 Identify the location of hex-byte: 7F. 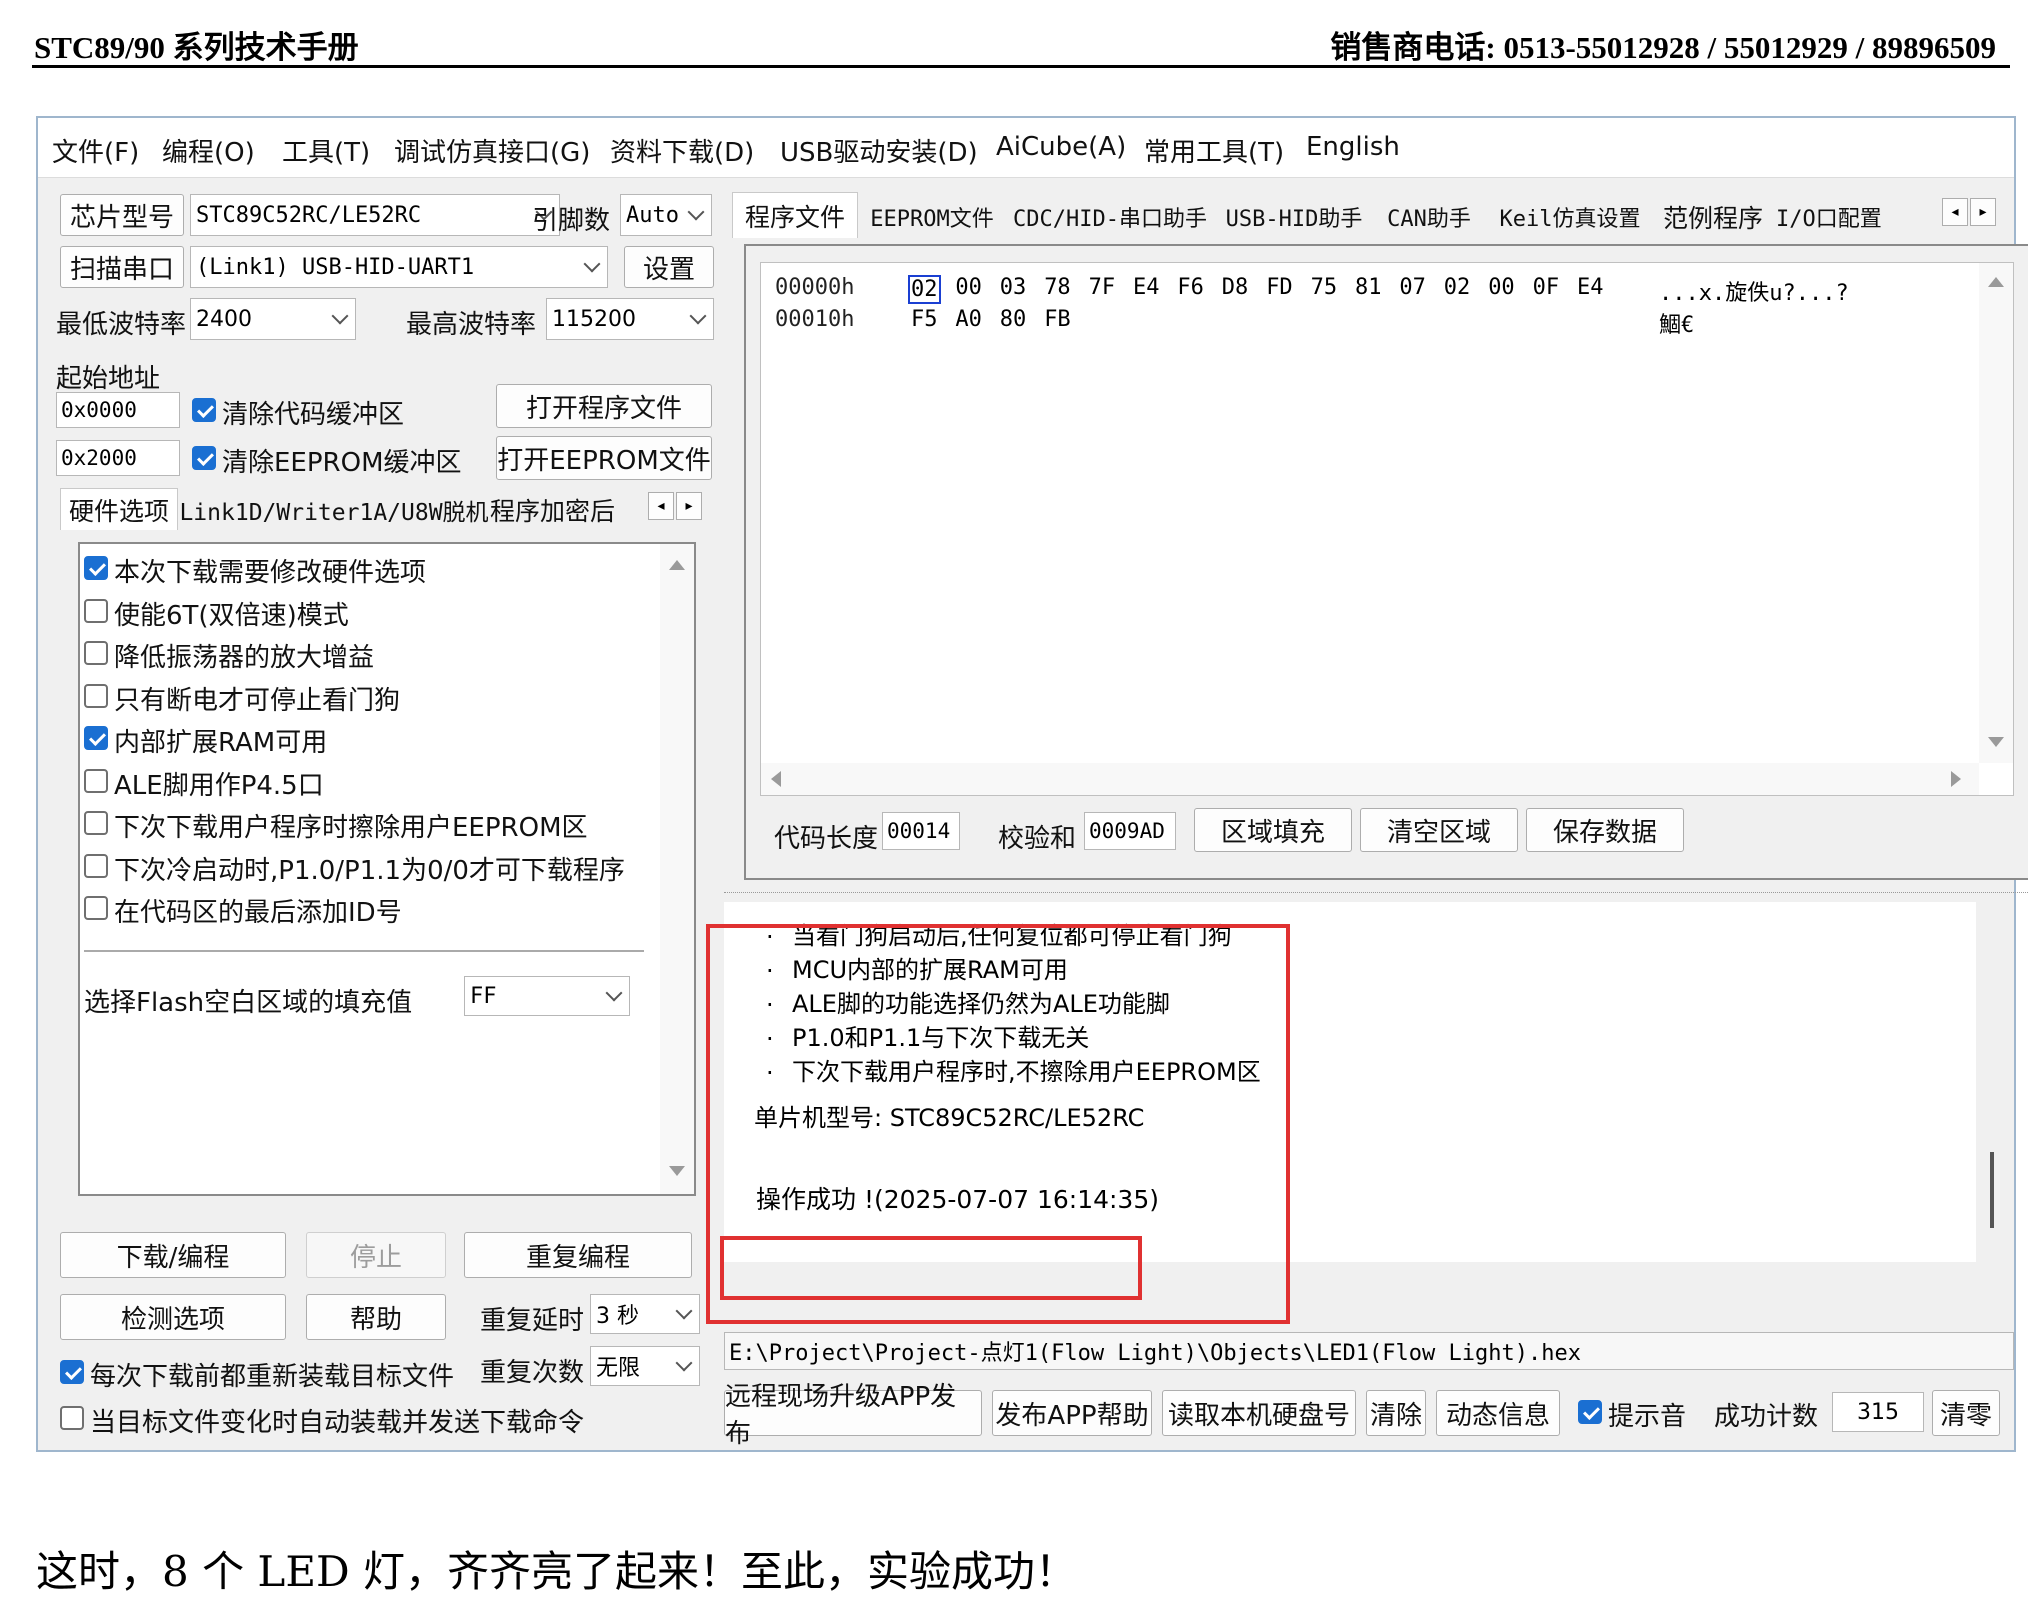
(1102, 287).